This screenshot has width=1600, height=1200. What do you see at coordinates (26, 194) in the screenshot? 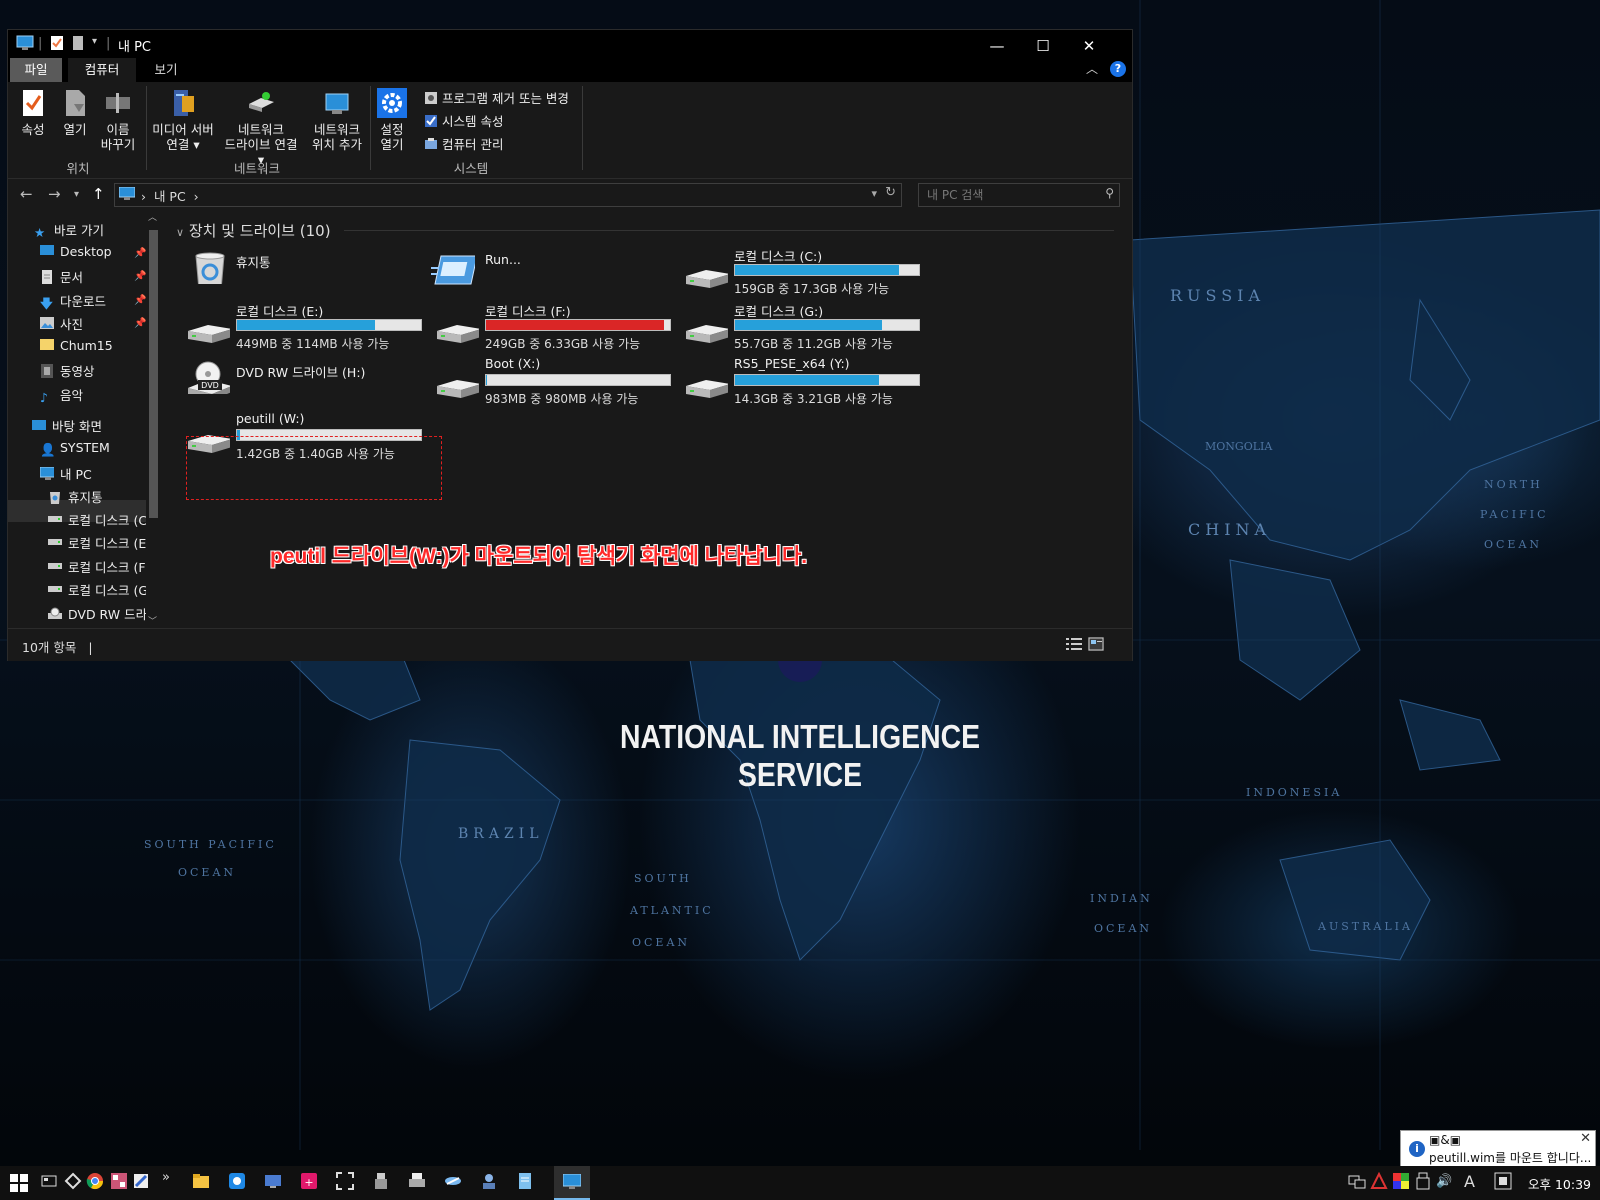
I see `back-arrow-icon: ←` at bounding box center [26, 194].